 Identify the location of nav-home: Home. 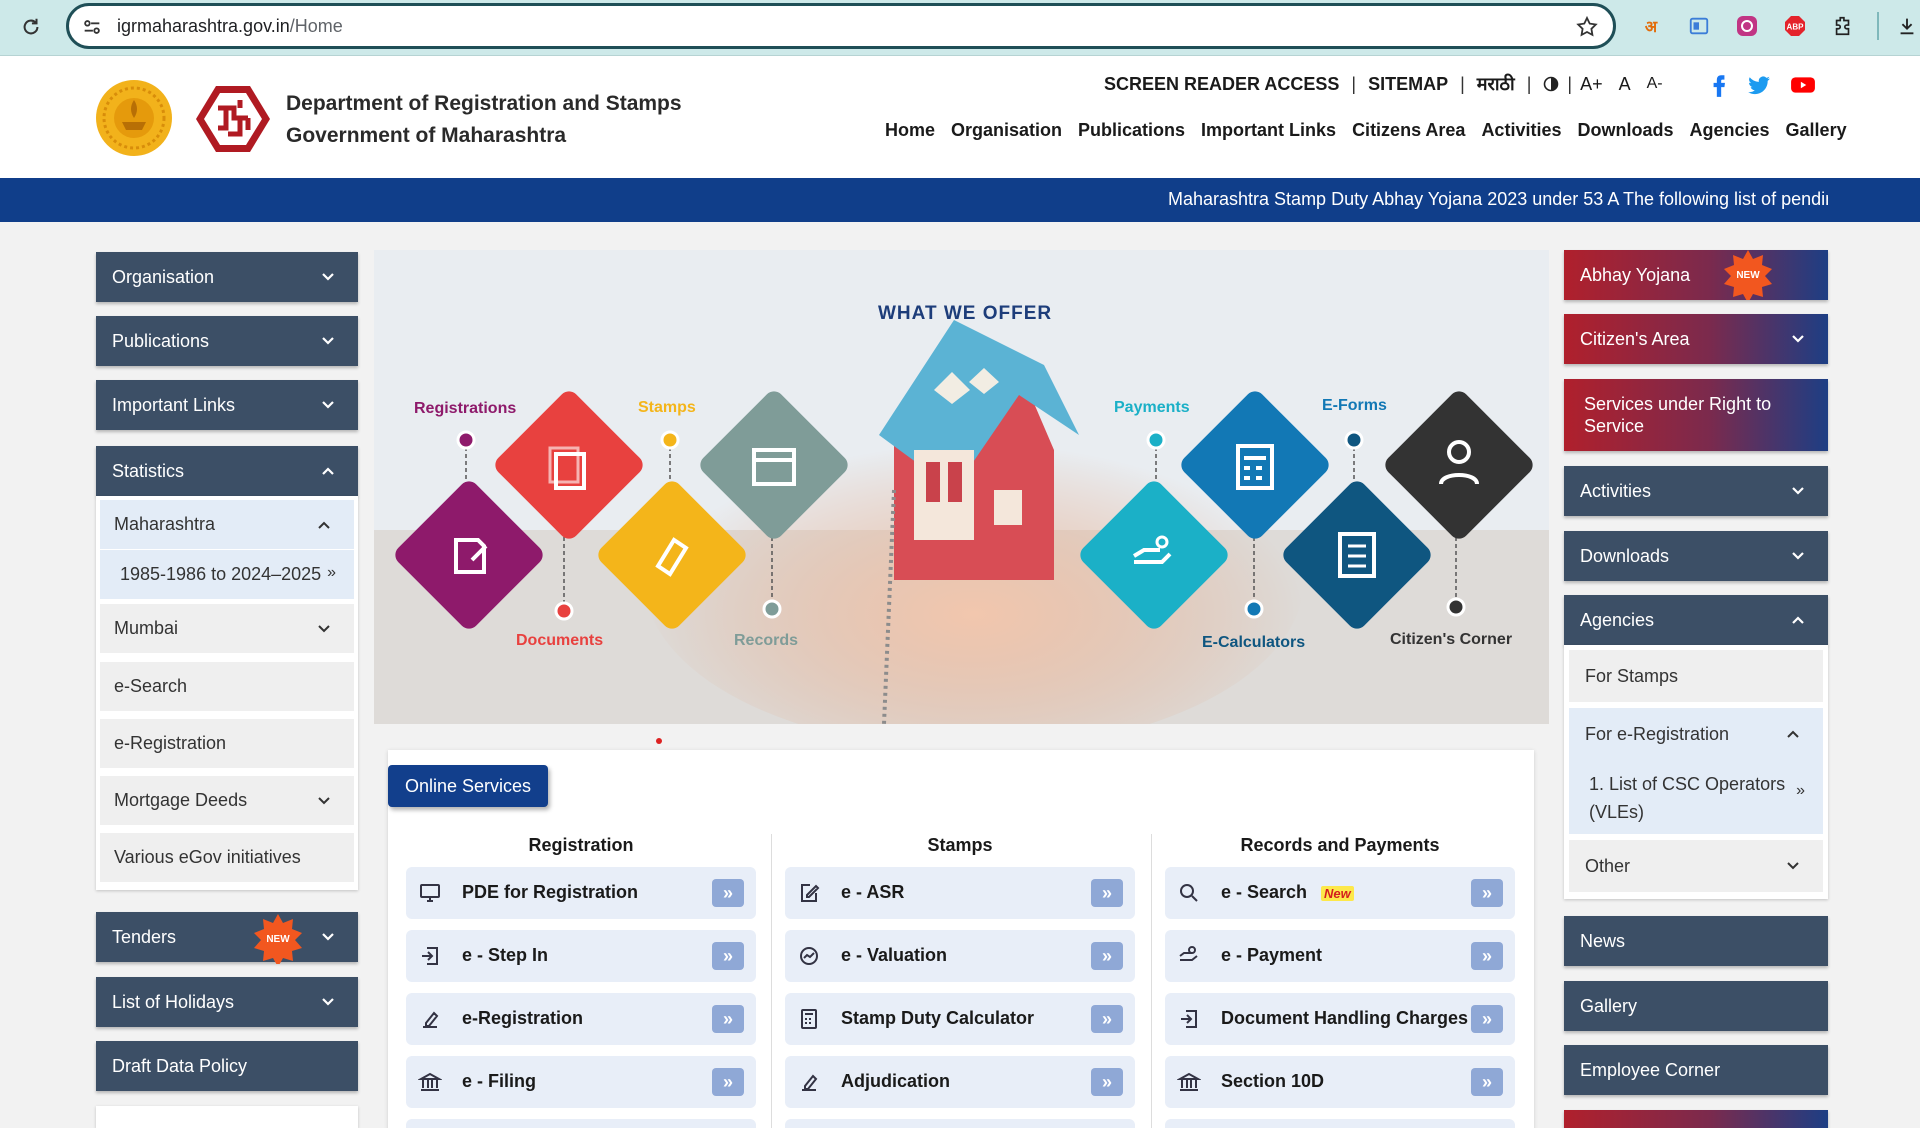
(910, 130).